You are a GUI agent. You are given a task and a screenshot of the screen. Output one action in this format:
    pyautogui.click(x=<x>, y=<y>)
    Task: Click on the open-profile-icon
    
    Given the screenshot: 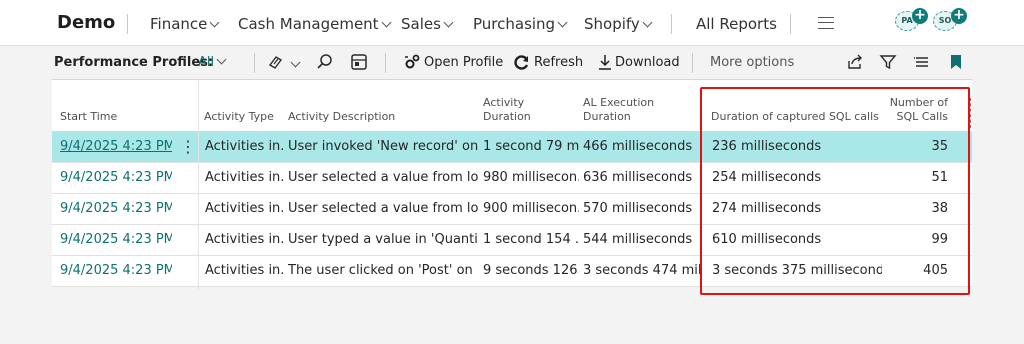 What is the action you would take?
    pyautogui.click(x=412, y=62)
    